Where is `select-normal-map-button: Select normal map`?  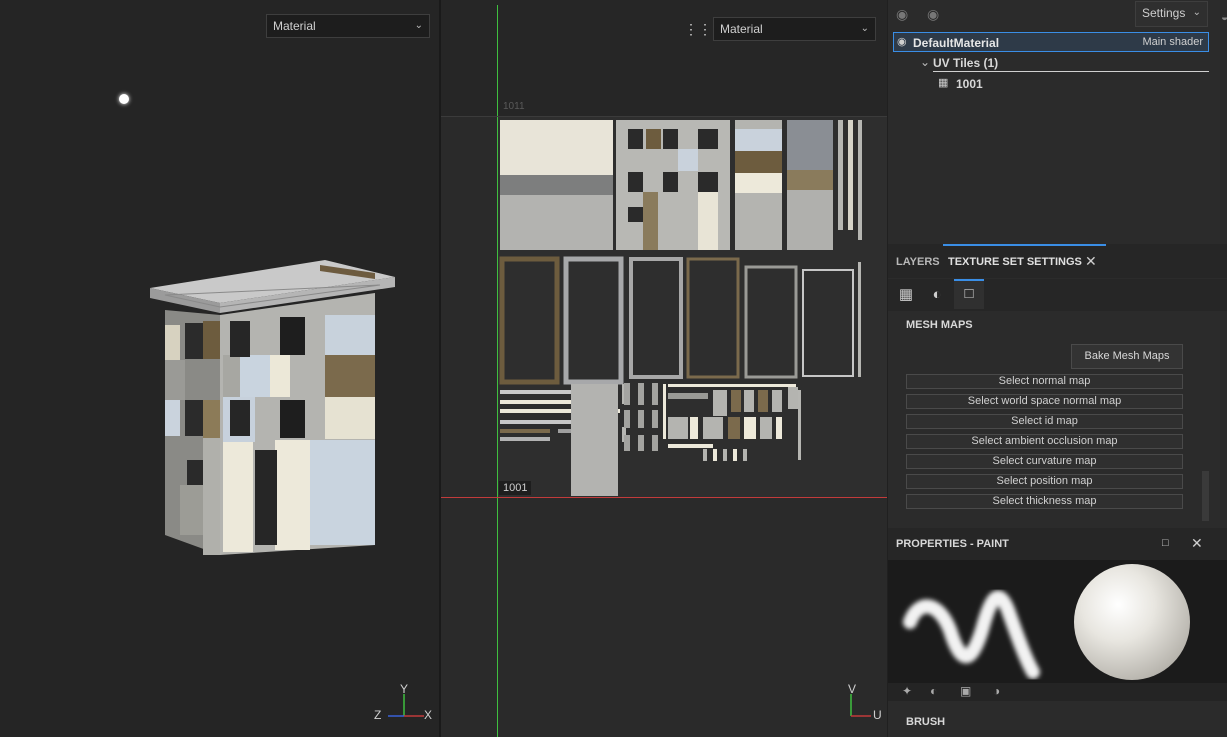 select-normal-map-button: Select normal map is located at coordinates (1044, 381).